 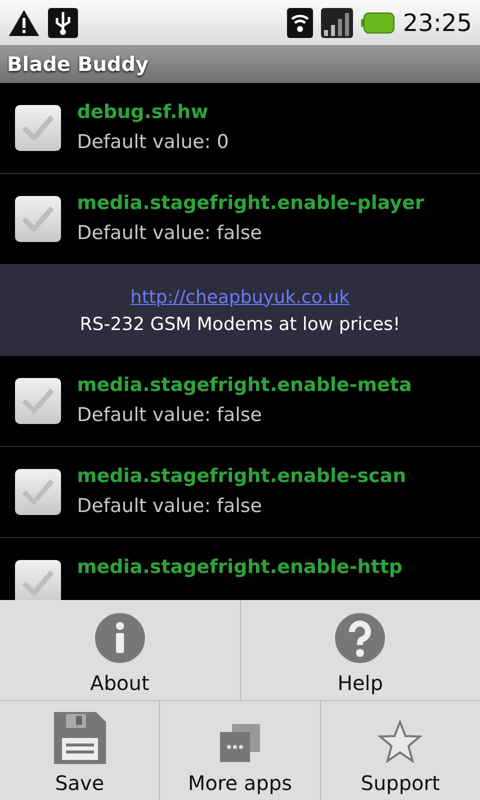 I want to click on menu-button: Support, so click(x=400, y=750).